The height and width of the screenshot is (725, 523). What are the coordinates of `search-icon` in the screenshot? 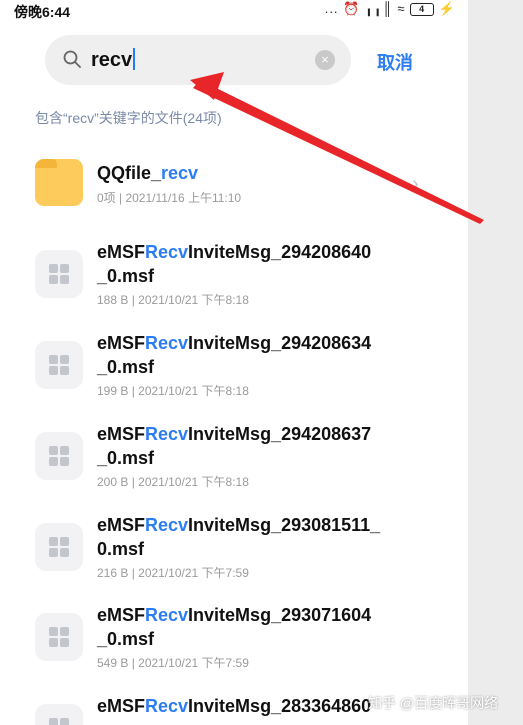 It's located at (72, 59).